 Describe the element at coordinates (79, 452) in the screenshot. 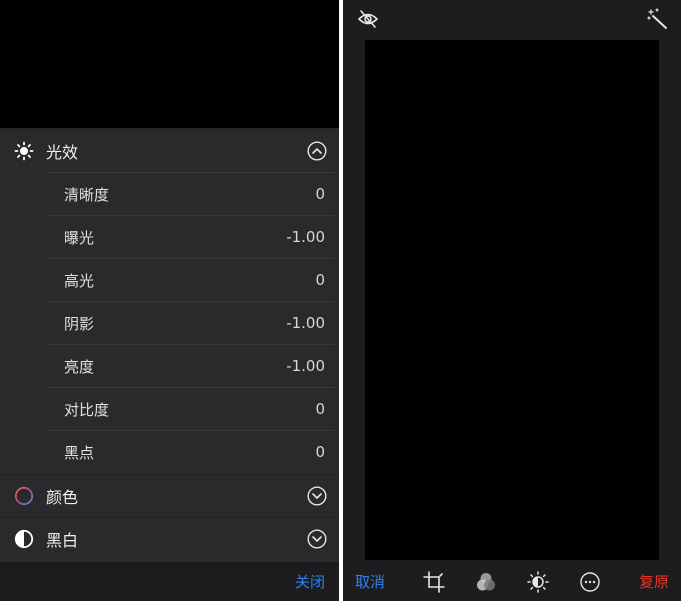

I see `row-label: 黑点` at that location.